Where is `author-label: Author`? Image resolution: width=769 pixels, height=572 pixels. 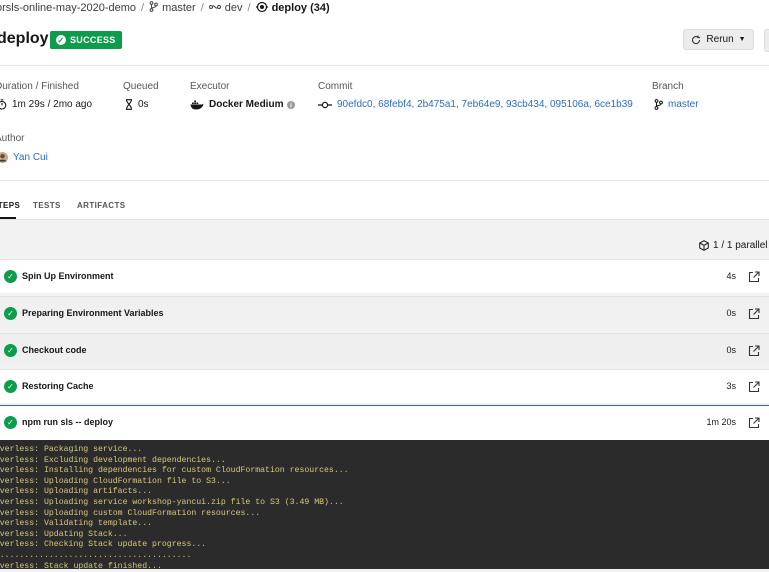
author-label: Author is located at coordinates (12, 138).